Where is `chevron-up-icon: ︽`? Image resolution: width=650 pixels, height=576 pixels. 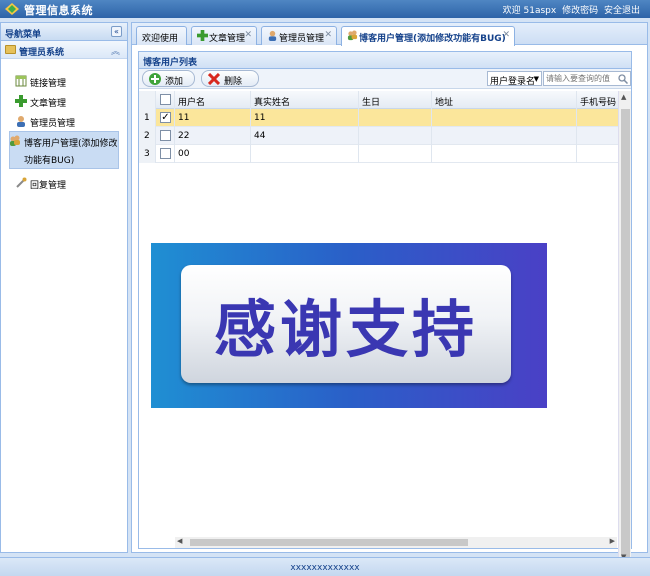 chevron-up-icon: ︽ is located at coordinates (115, 50).